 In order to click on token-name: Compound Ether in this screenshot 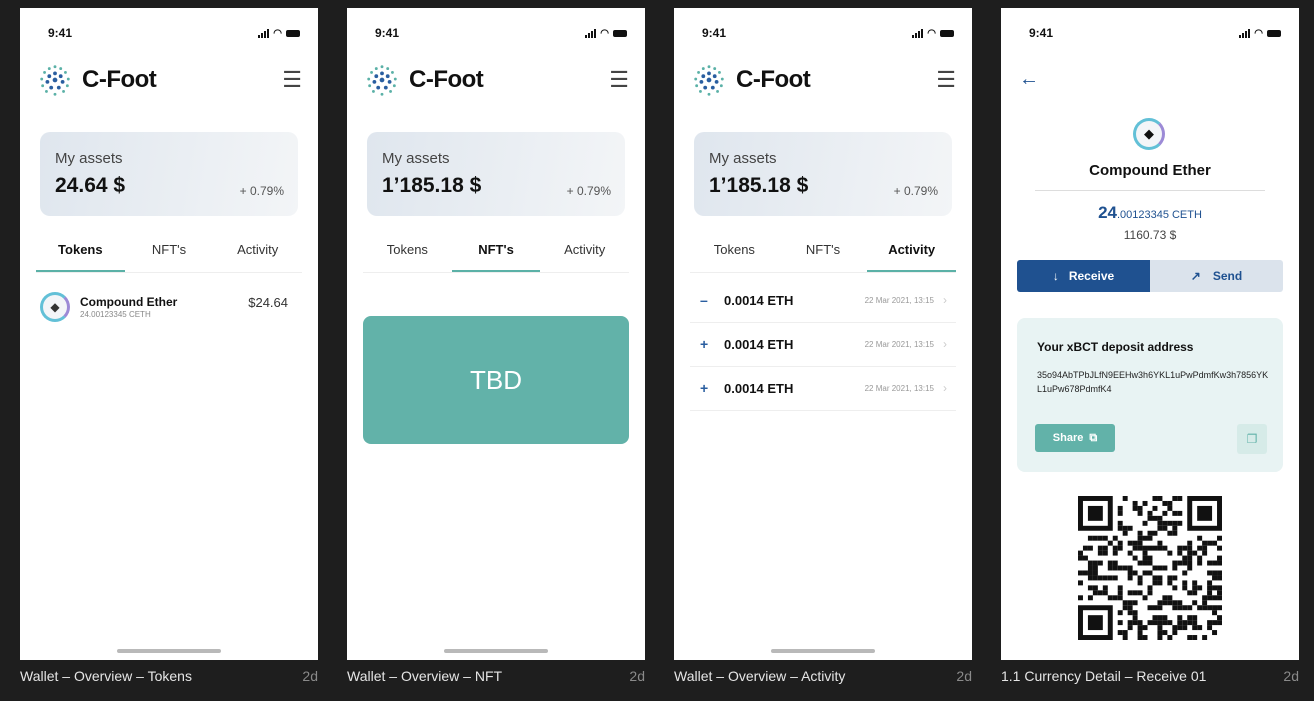, I will do `click(129, 302)`.